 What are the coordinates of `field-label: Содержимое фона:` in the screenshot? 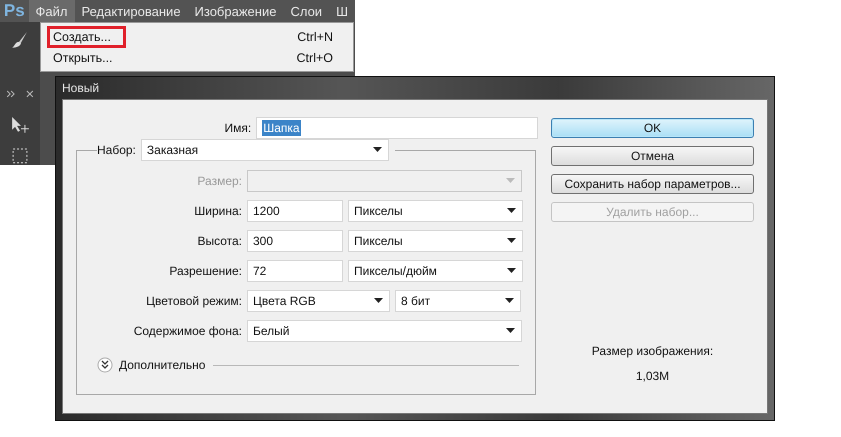 It's located at (187, 331).